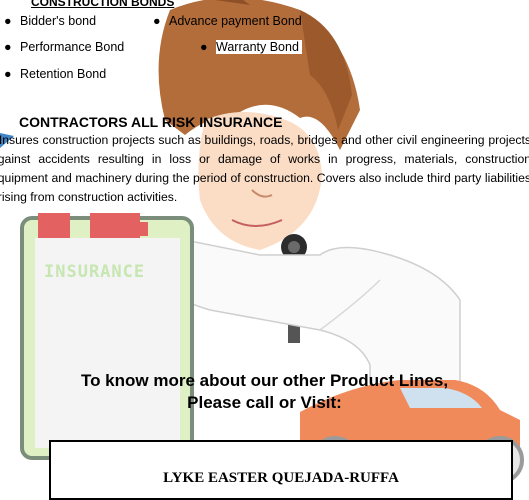  Describe the element at coordinates (95, 272) in the screenshot. I see `clipboard-label: INSURANCE` at that location.